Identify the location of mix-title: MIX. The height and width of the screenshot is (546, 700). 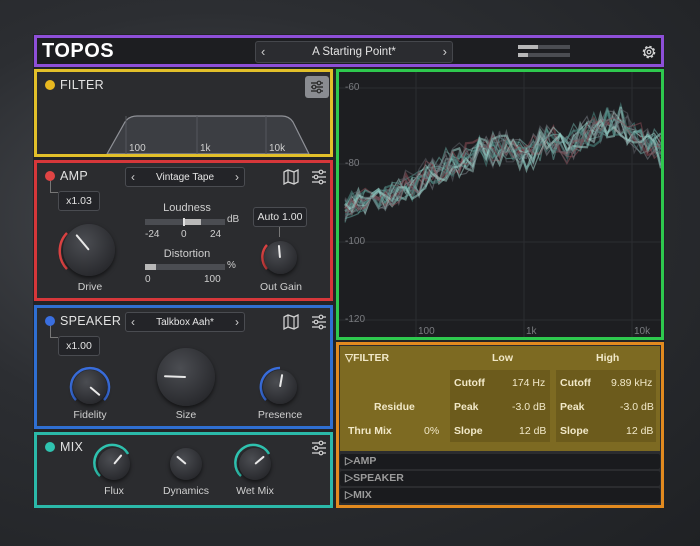
(72, 447).